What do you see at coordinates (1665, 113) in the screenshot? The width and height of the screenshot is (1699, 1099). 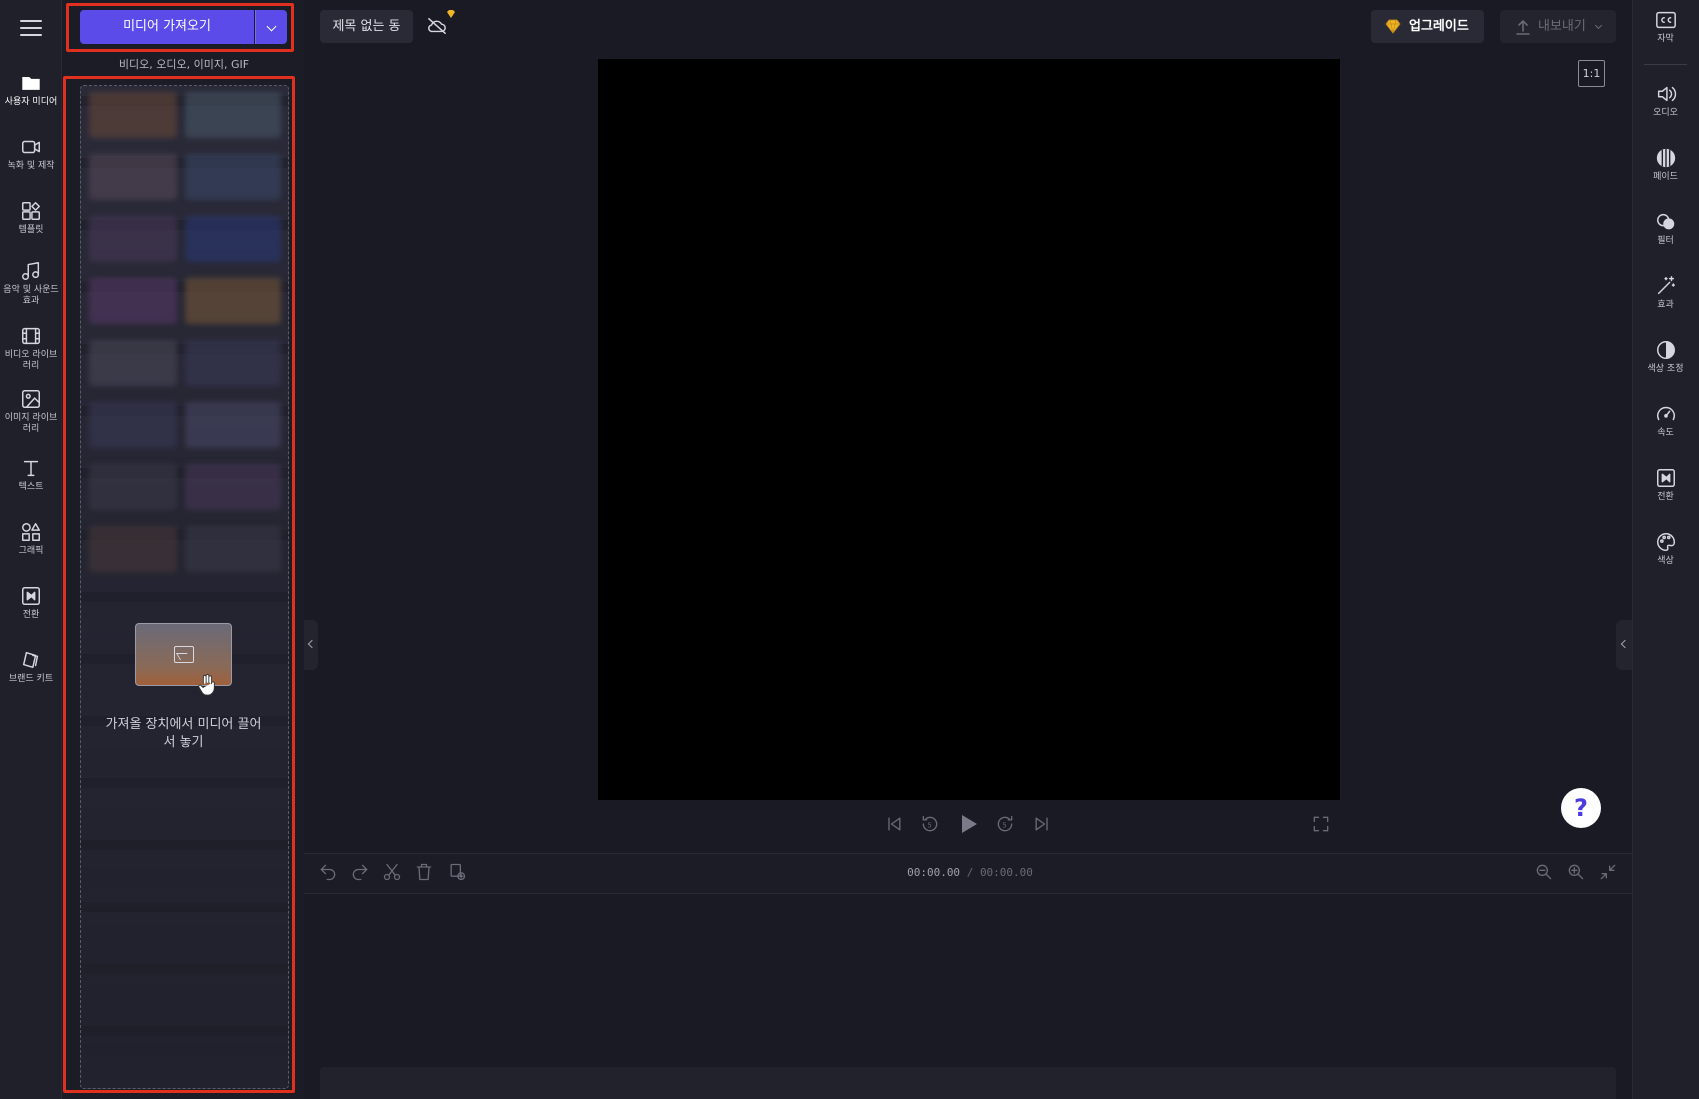 I see `rail-label: 오디오` at bounding box center [1665, 113].